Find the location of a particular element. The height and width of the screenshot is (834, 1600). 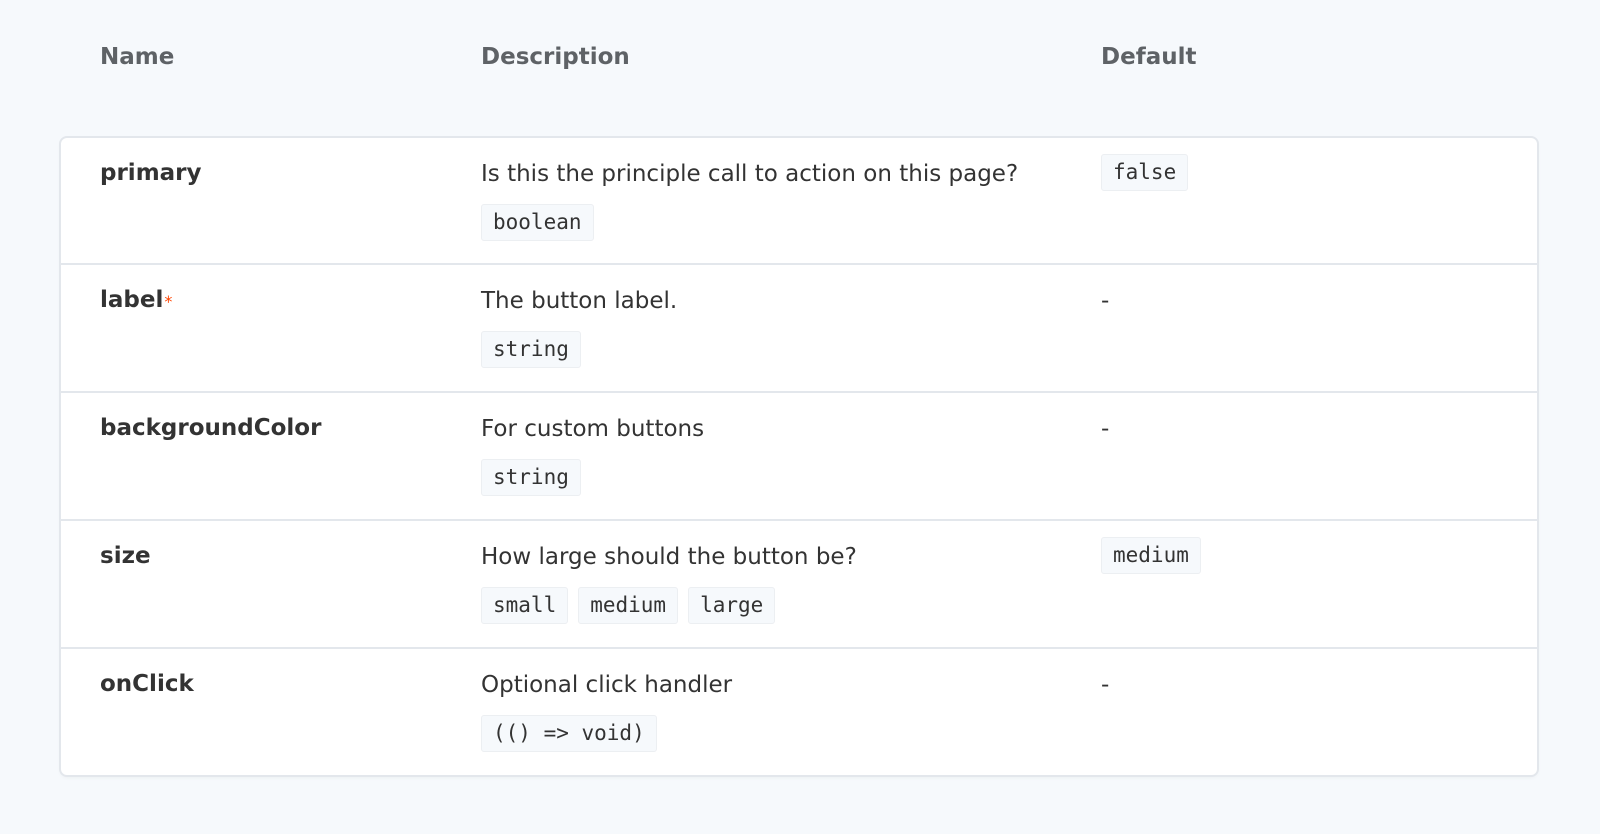

prop-description: For custom buttons is located at coordinates (593, 429).